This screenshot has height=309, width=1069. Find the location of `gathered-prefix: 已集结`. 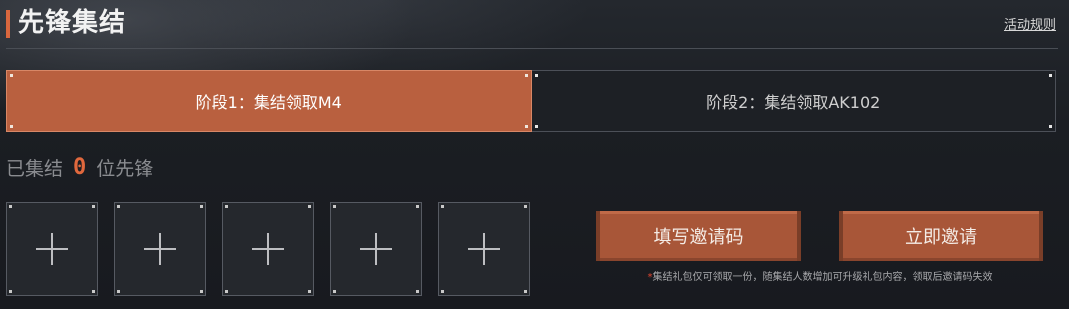

gathered-prefix: 已集结 is located at coordinates (35, 168).